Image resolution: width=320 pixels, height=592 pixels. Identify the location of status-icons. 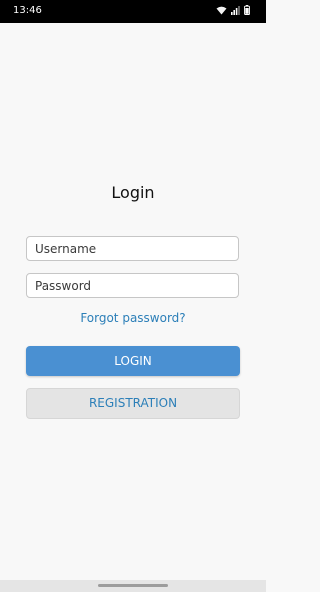
(233, 10).